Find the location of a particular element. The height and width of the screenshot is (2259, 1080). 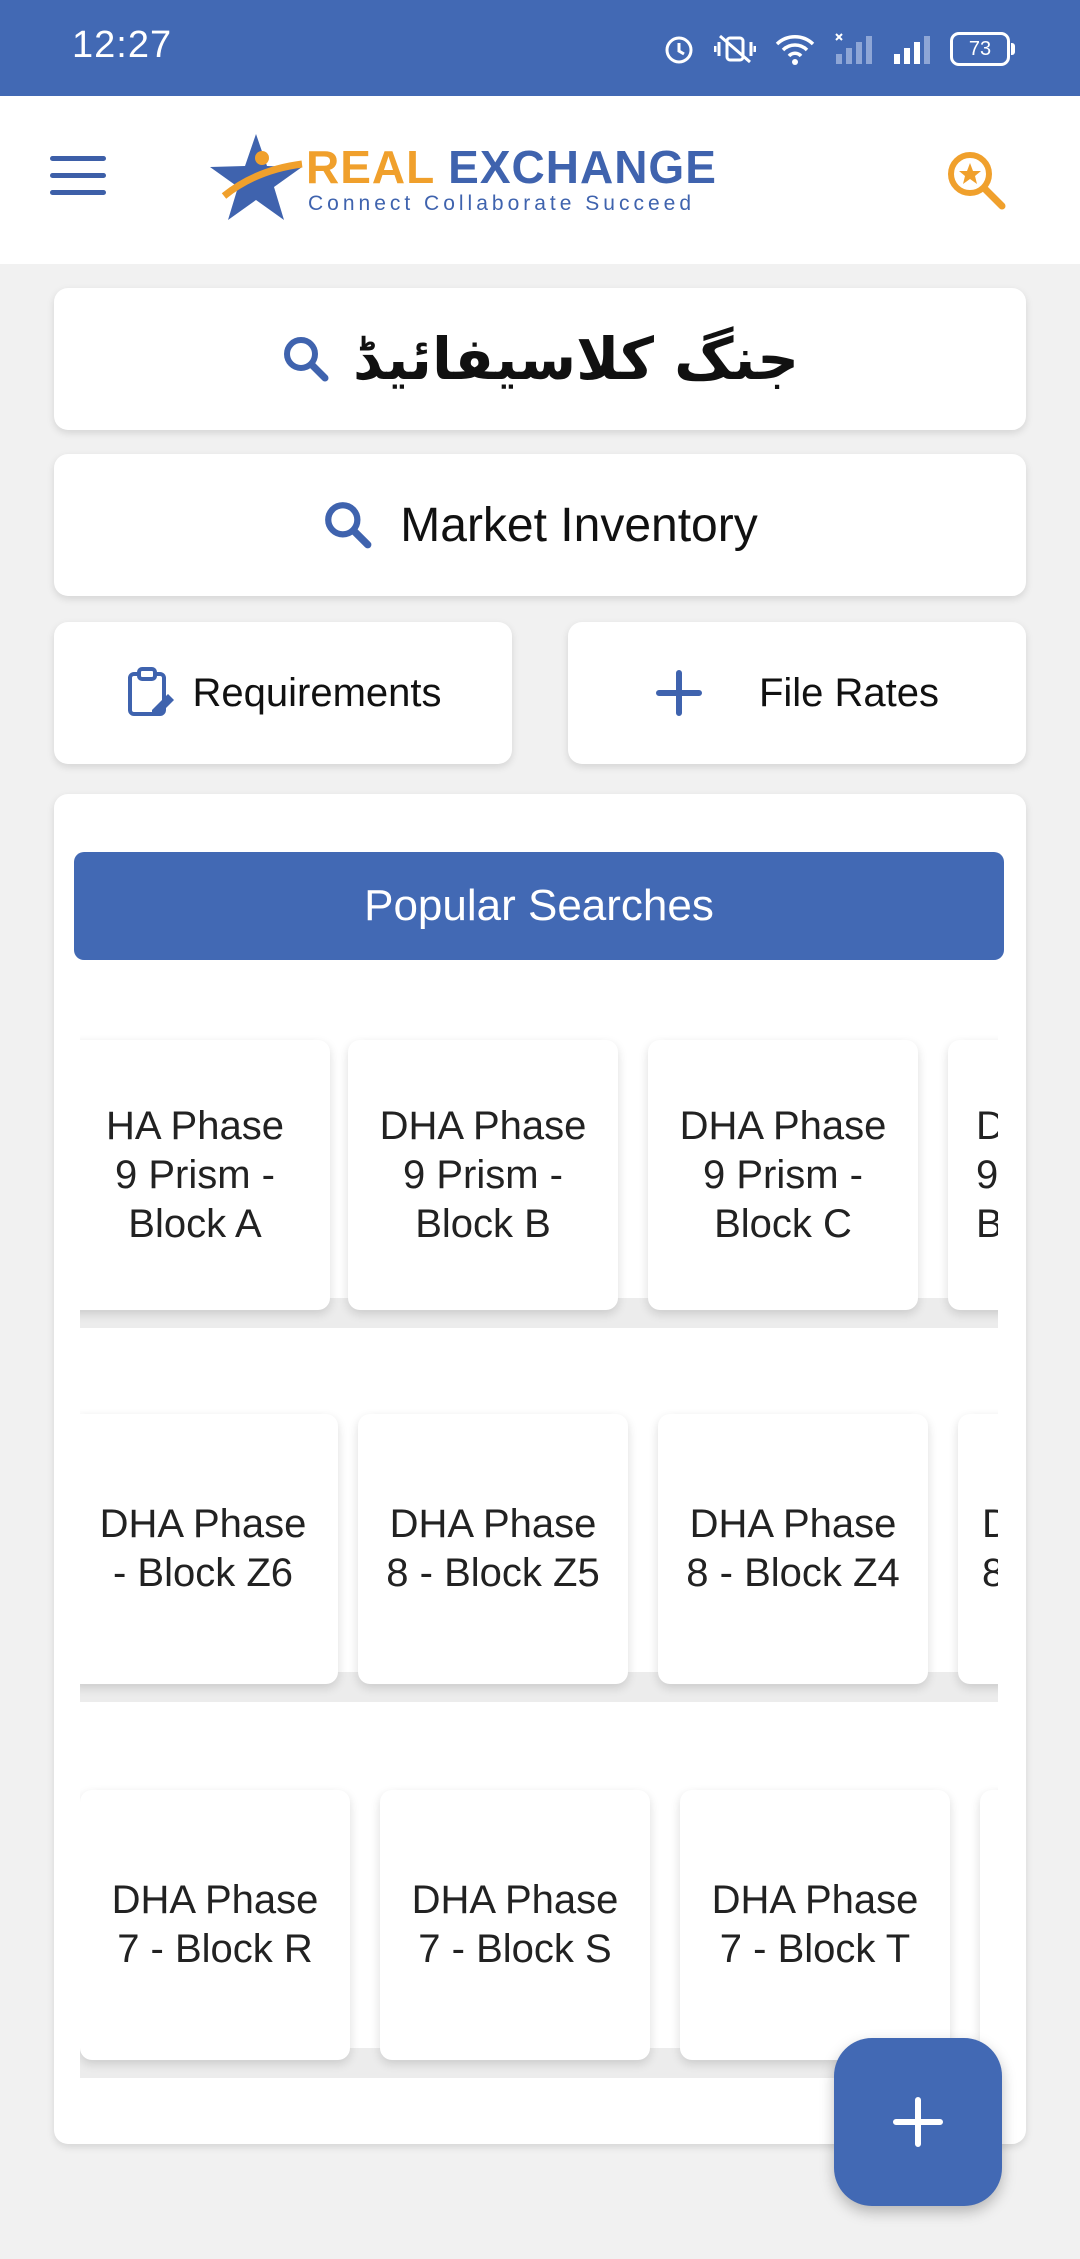

brand-tagline: Connect Collaborate Succeed is located at coordinates (502, 203).